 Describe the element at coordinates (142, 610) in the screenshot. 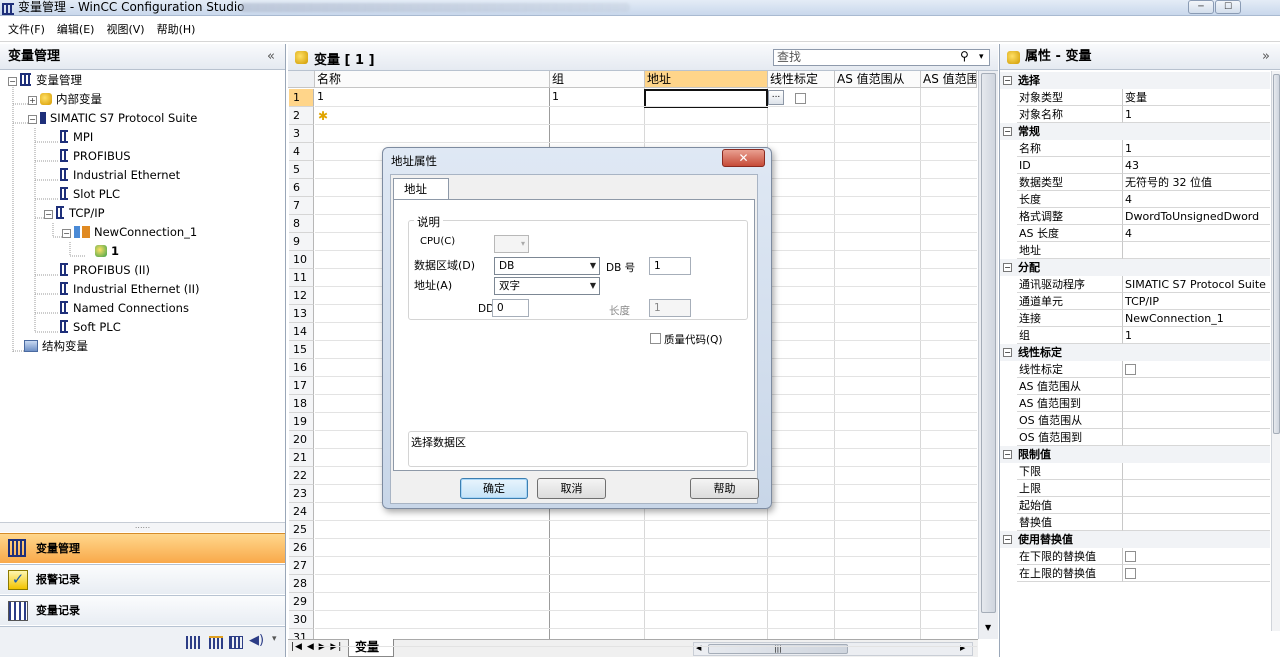

I see `nav-tag-logging: 变量记录` at that location.